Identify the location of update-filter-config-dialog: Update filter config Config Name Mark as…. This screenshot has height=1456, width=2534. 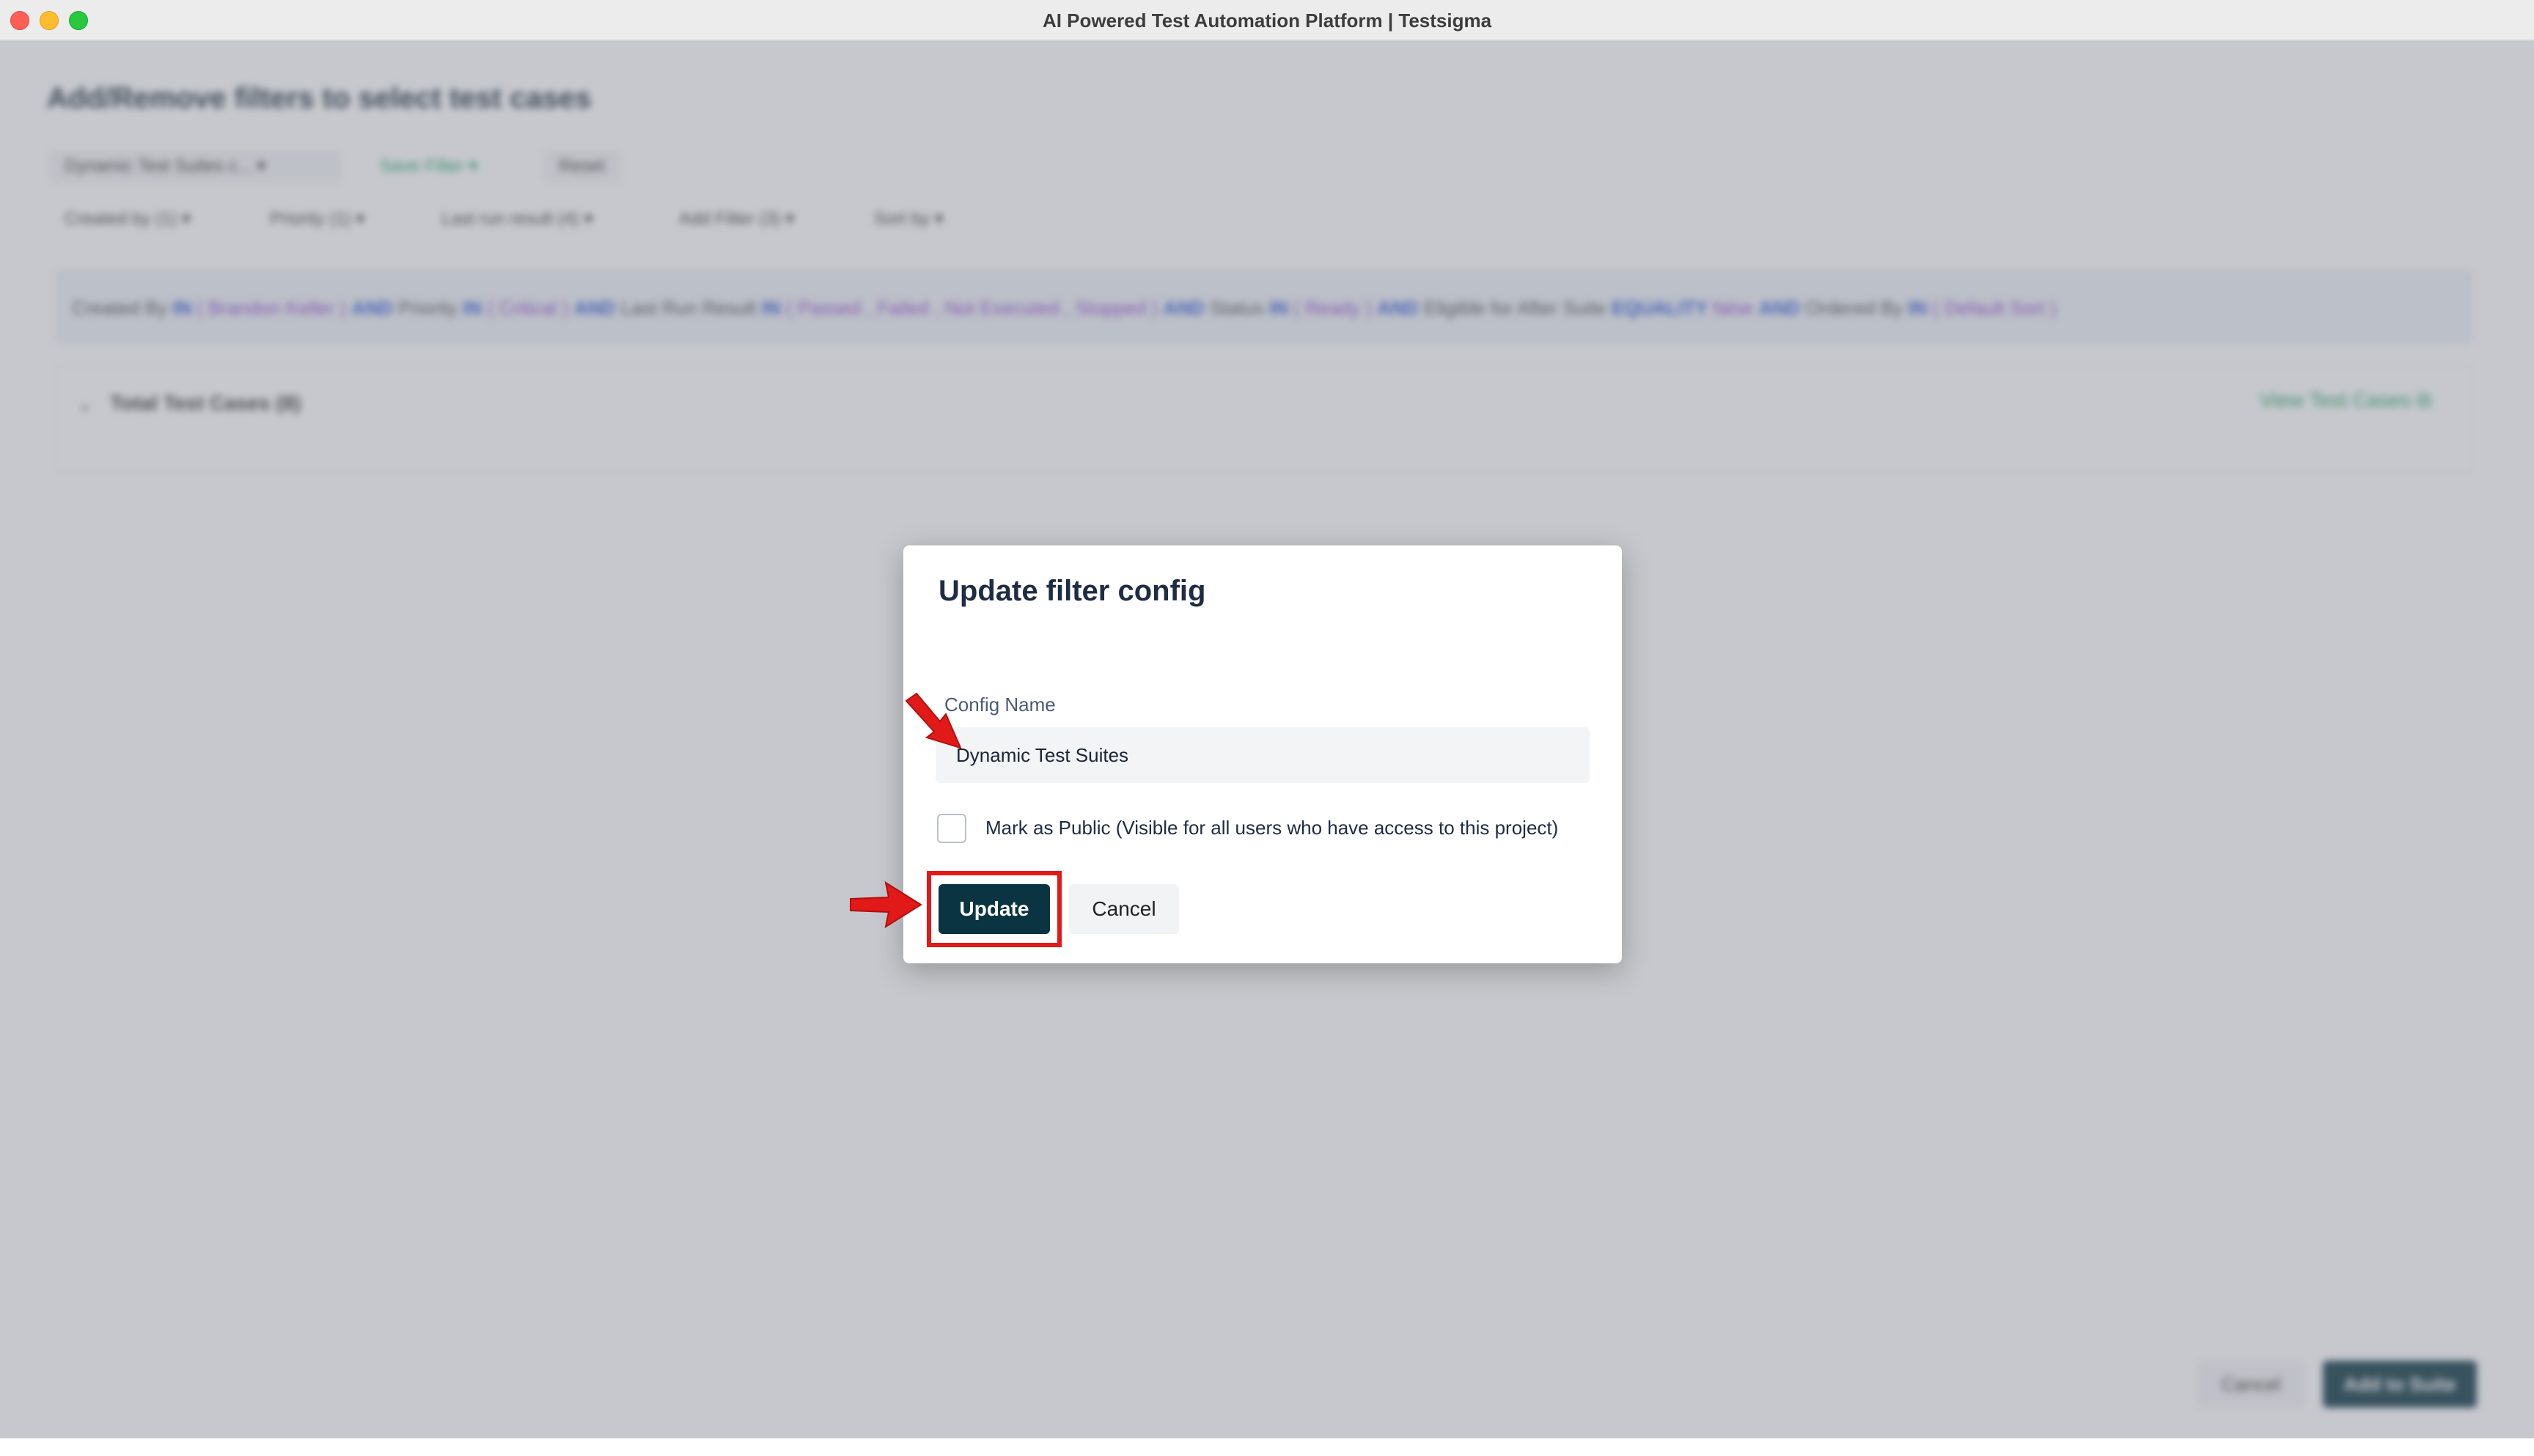
(1262, 754).